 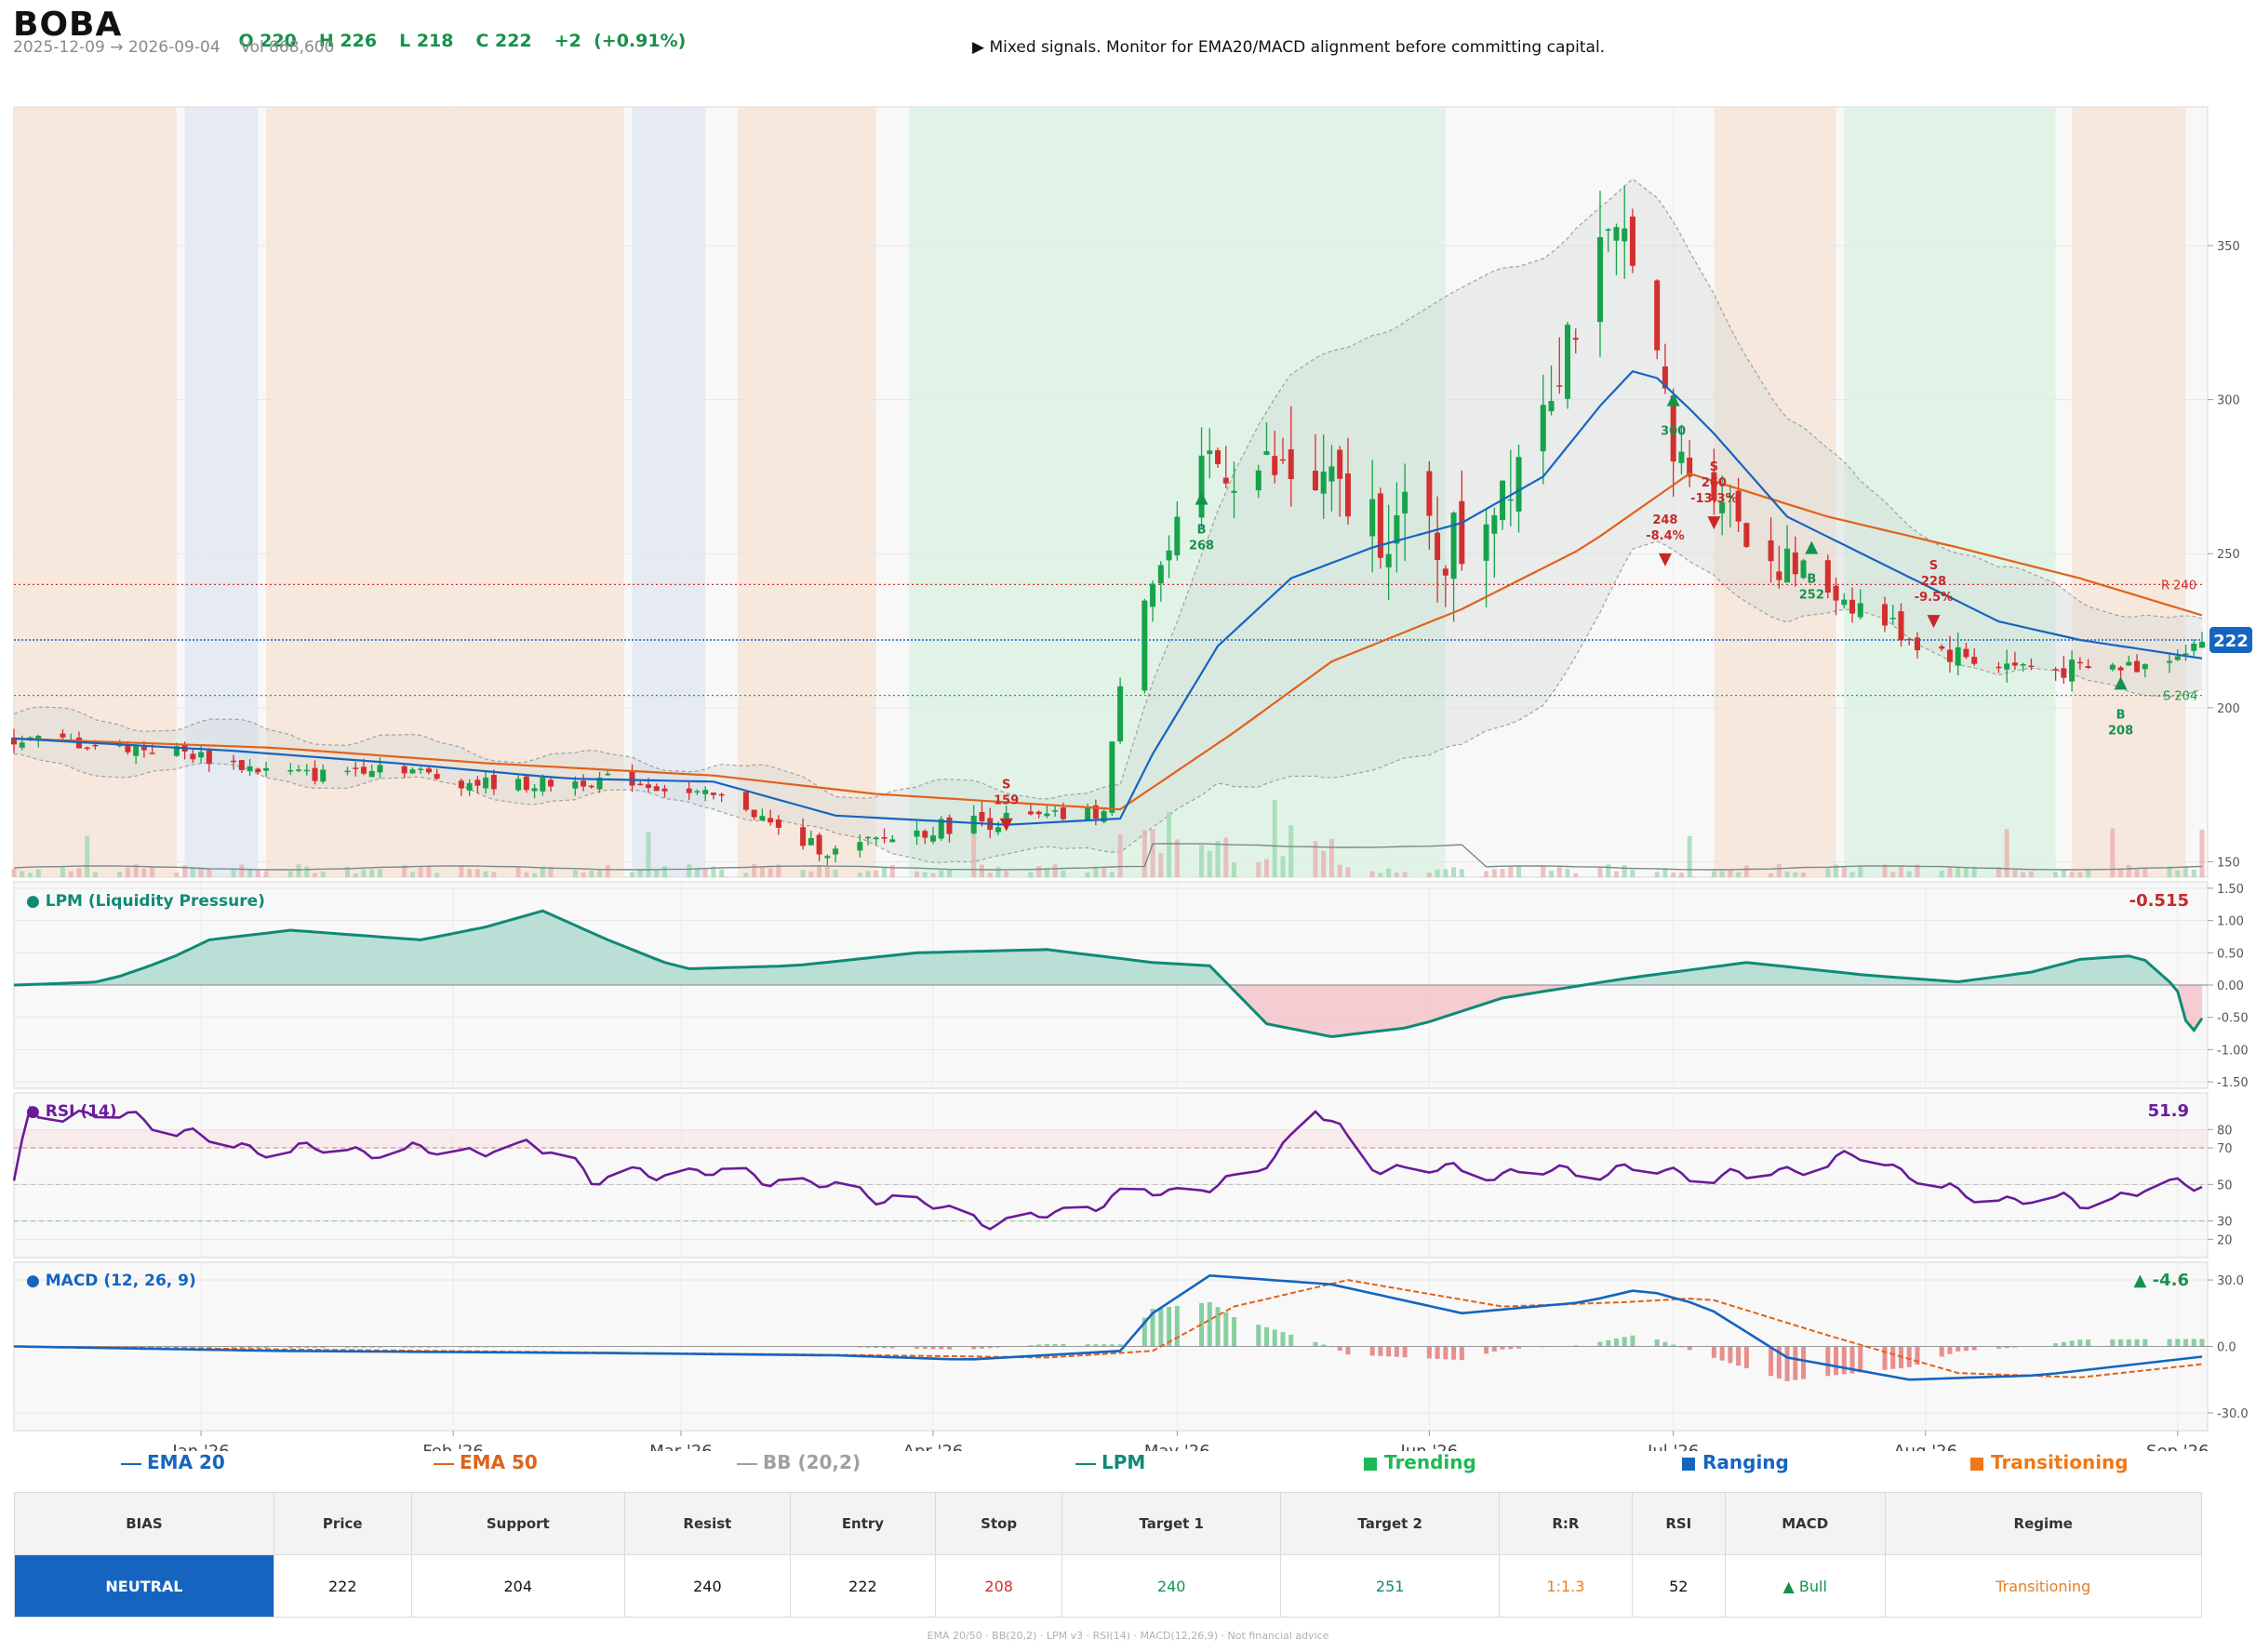 I want to click on regime-band-ranging, so click(x=669, y=492).